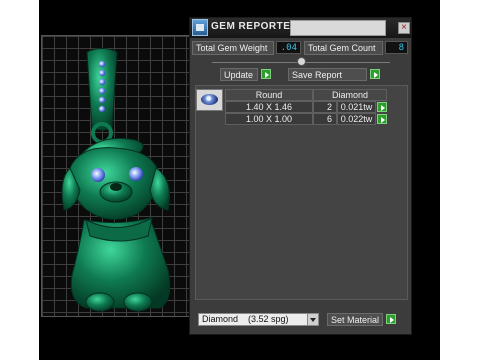 This screenshot has width=480, height=360. What do you see at coordinates (355, 319) in the screenshot?
I see `set-material-button: Set Material` at bounding box center [355, 319].